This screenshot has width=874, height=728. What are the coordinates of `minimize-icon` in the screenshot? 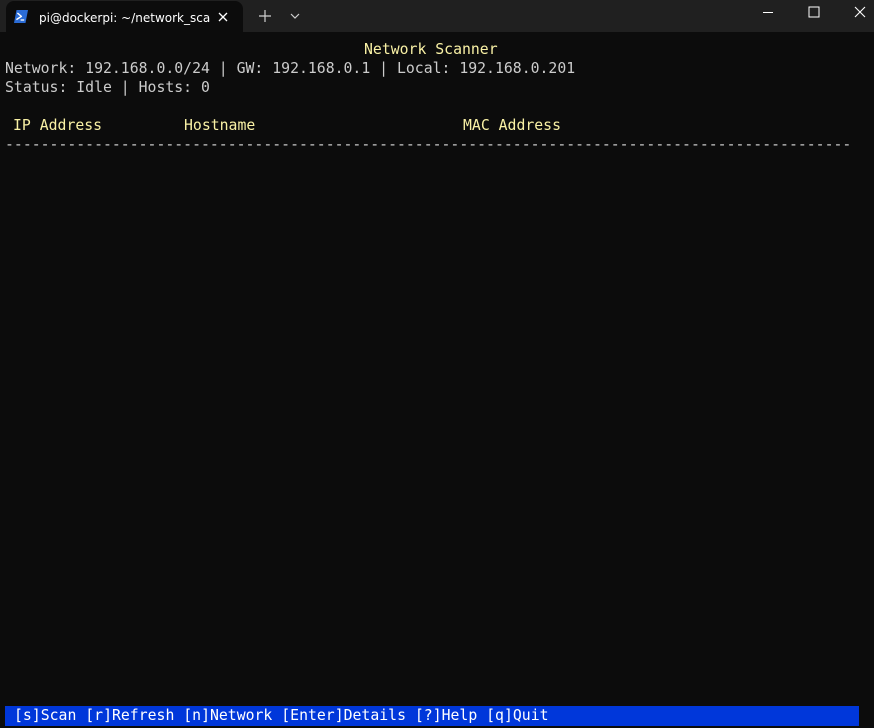 It's located at (768, 13).